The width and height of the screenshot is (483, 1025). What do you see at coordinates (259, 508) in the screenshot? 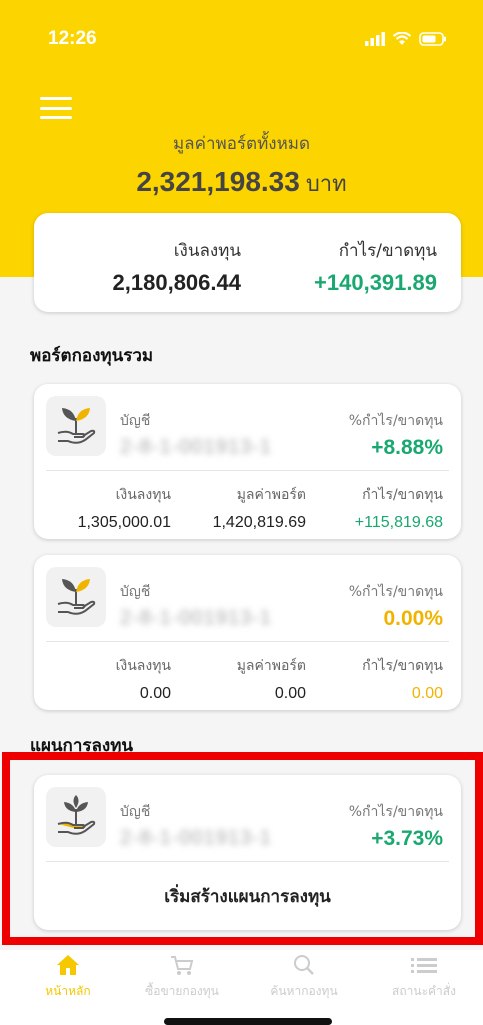
I see `market-stat: มูลค่าพอร์ต 1,420,819.69` at bounding box center [259, 508].